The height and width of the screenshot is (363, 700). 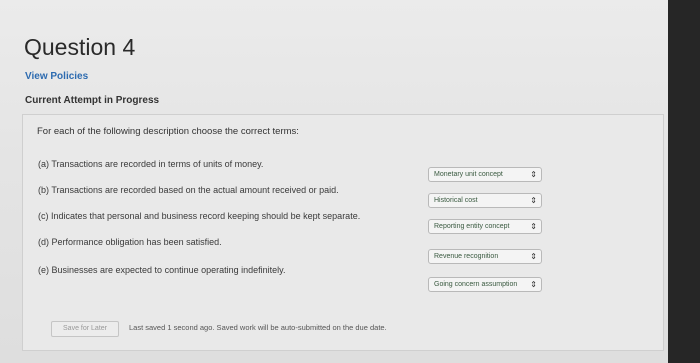 What do you see at coordinates (466, 256) in the screenshot?
I see `answer-select-value: Revenue recognition` at bounding box center [466, 256].